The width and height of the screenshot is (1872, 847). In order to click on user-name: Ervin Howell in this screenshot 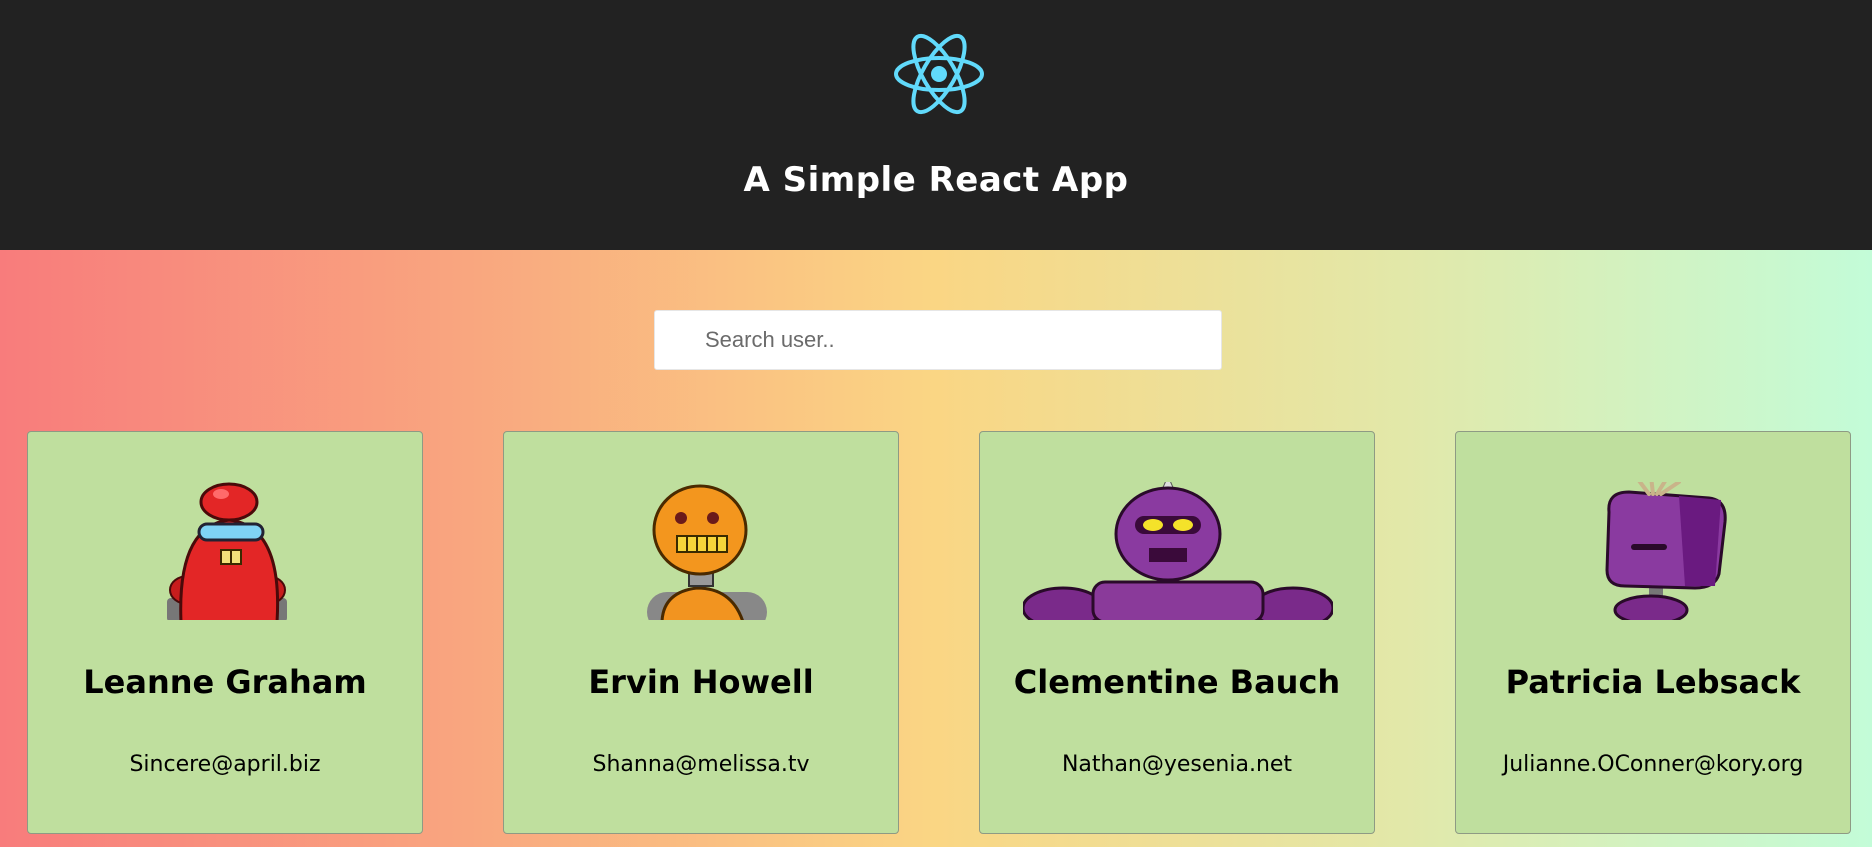, I will do `click(701, 682)`.